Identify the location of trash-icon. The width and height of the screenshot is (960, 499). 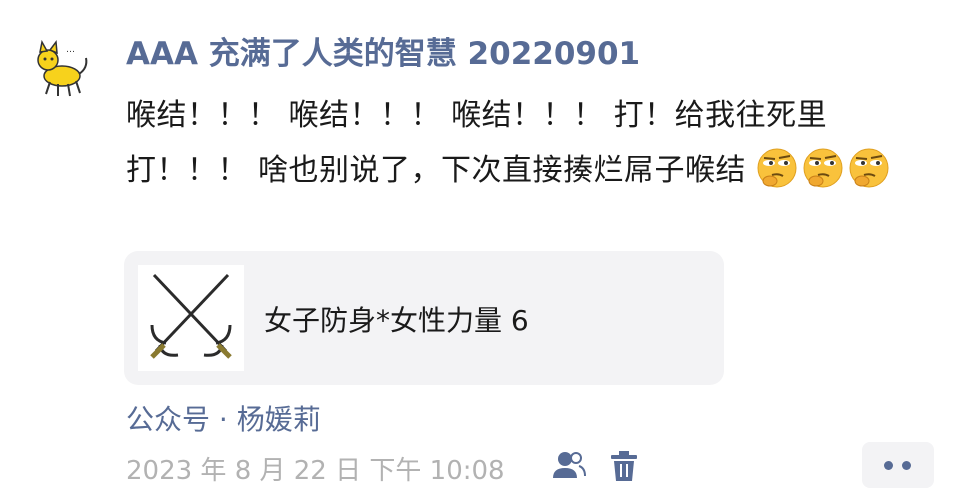
(624, 466).